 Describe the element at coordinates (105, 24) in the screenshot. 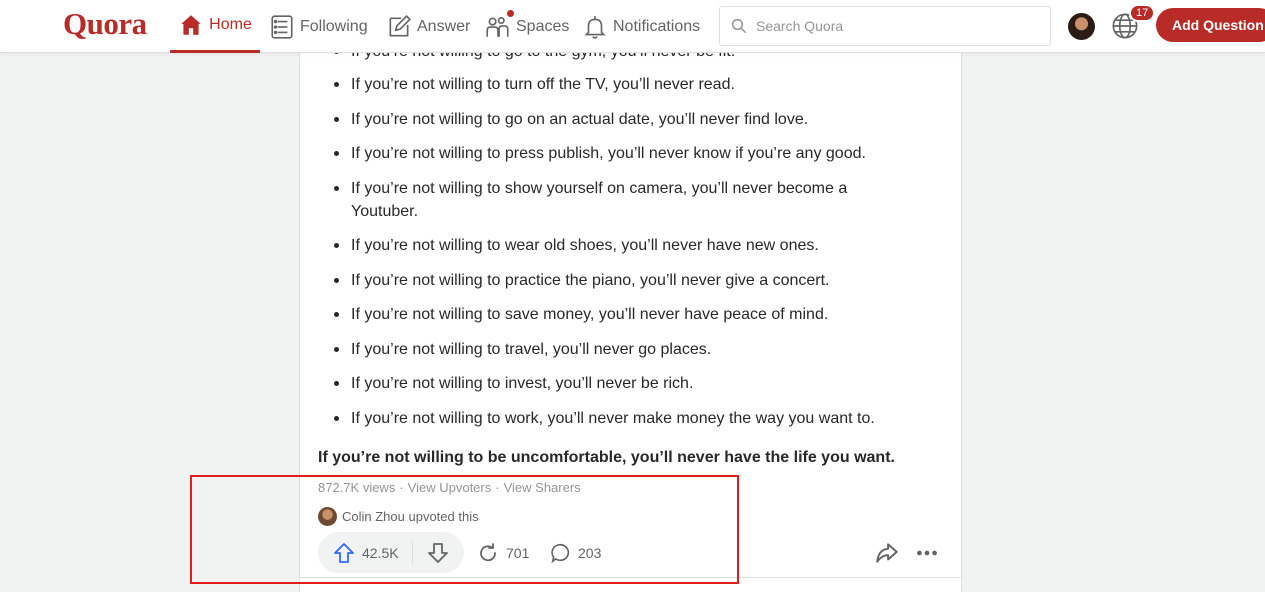

I see `quora-logo: Quora` at that location.